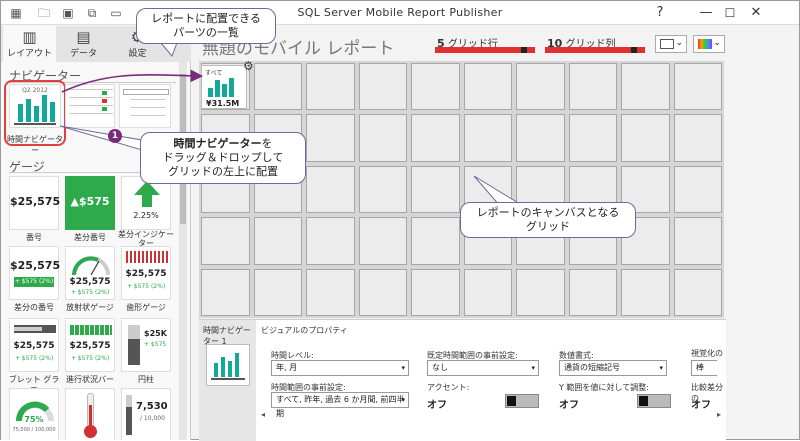 The image size is (800, 441). What do you see at coordinates (91, 266) in the screenshot?
I see `radial-gauge-icon` at bounding box center [91, 266].